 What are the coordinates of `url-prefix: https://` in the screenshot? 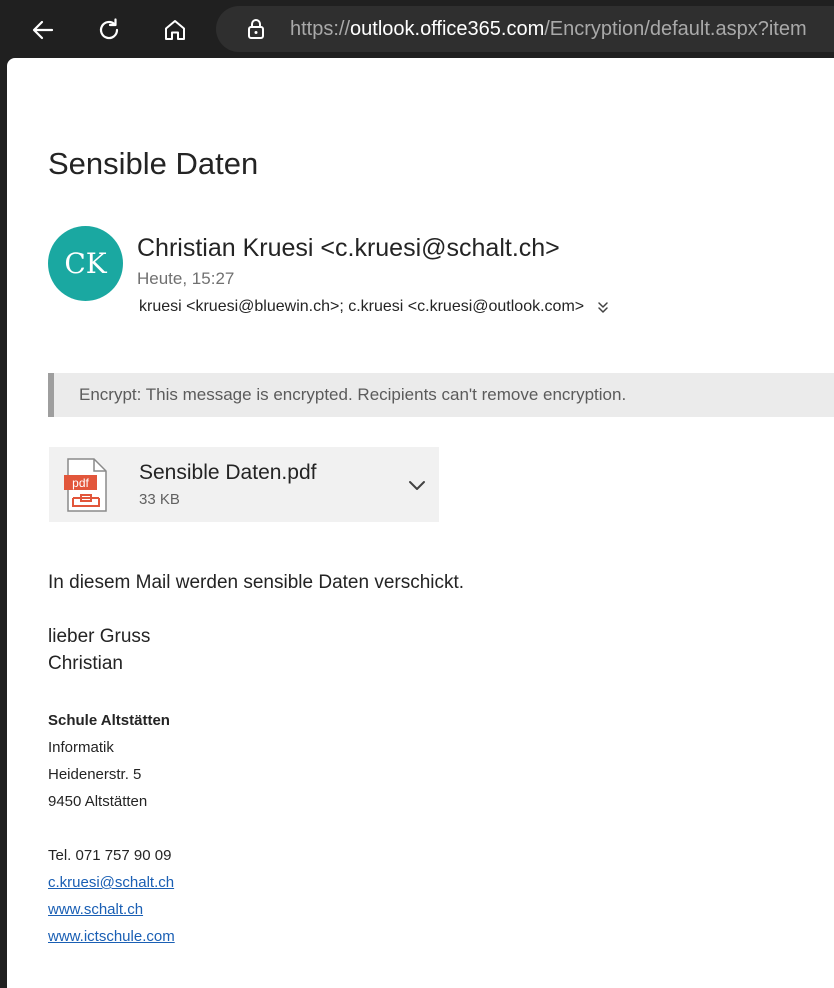 It's located at (320, 29).